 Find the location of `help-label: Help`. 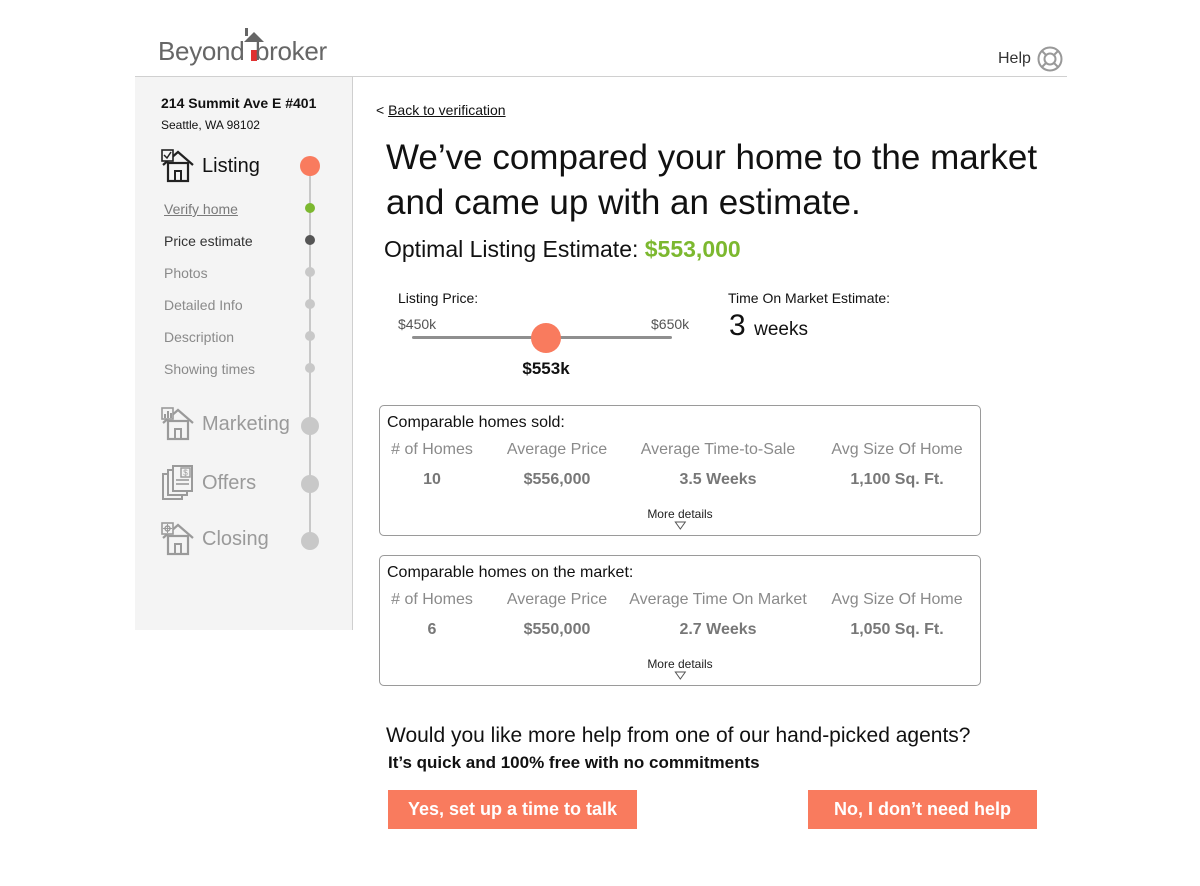

help-label: Help is located at coordinates (1014, 58).